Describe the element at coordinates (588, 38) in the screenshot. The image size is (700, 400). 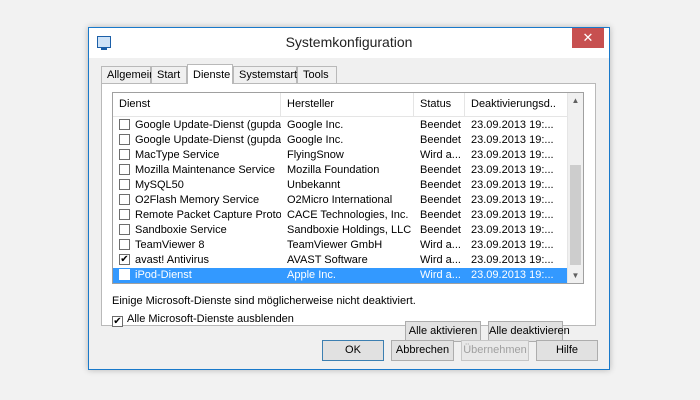
I see `close-button: ✕` at that location.